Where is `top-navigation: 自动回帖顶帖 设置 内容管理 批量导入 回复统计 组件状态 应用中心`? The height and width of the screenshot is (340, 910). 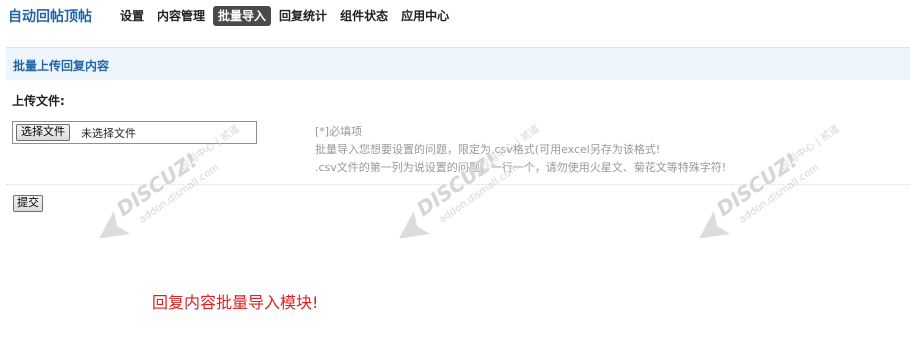
top-navigation: 自动回帖顶帖 设置 内容管理 批量导入 回复统计 组件状态 应用中心 is located at coordinates (455, 15).